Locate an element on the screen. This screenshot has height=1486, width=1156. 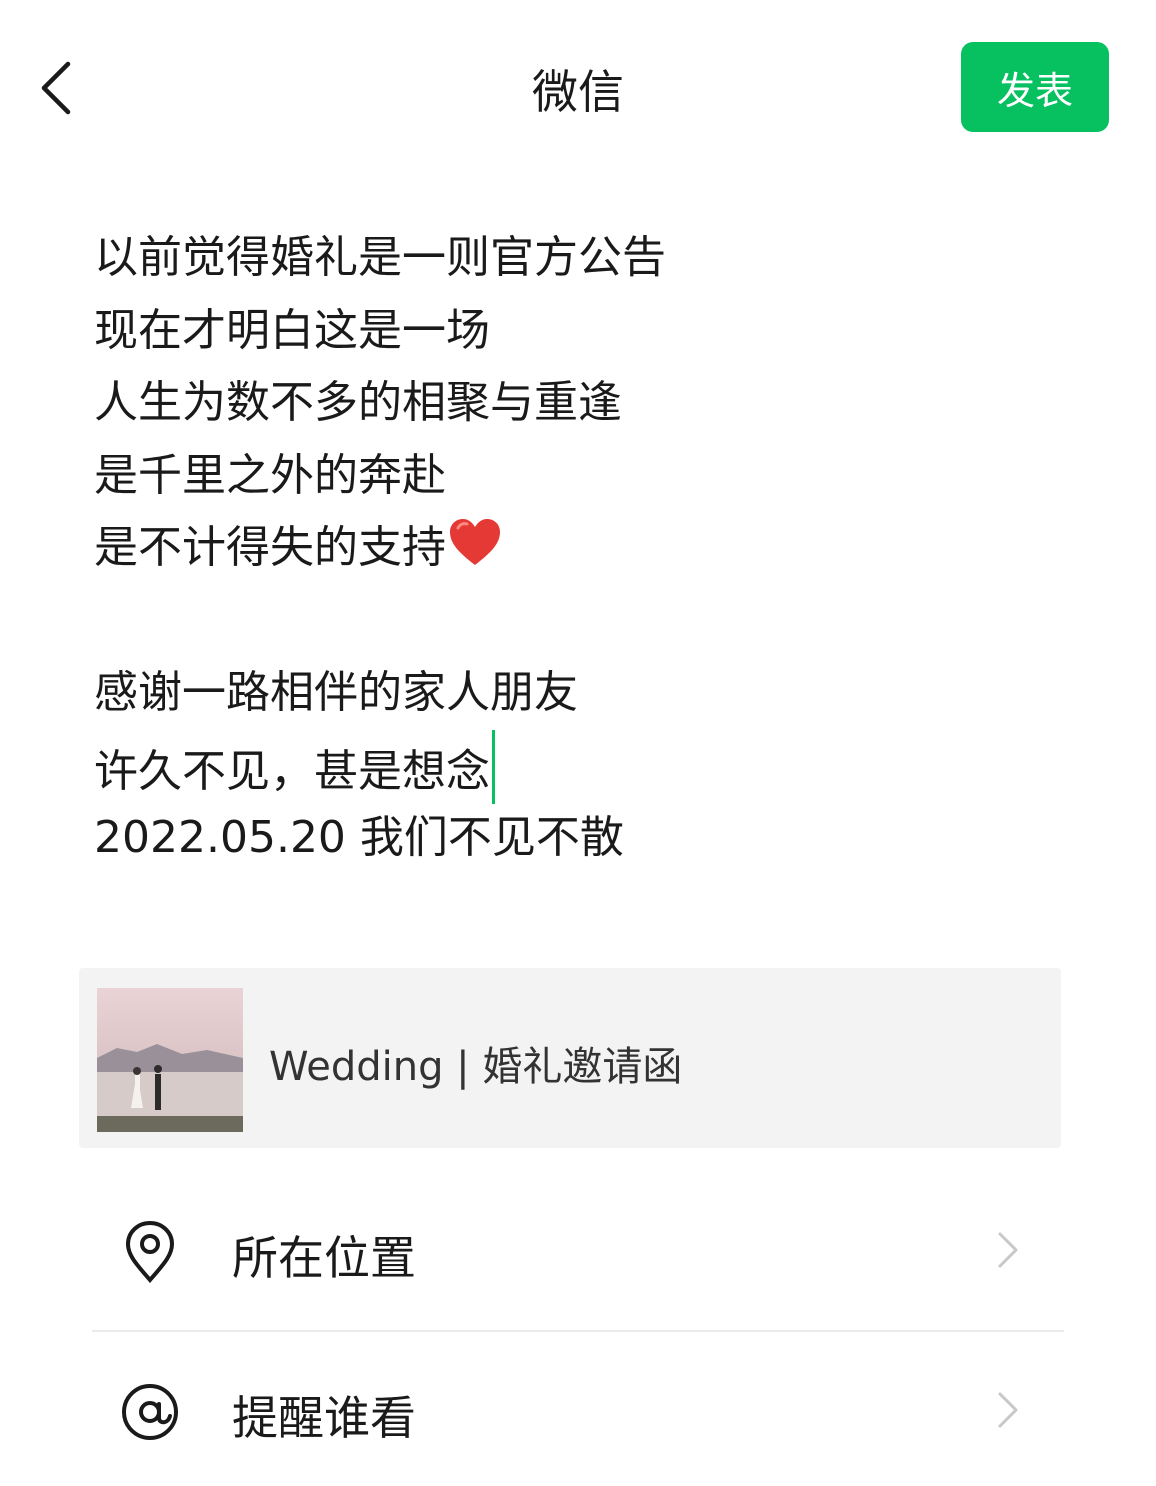
shared-link-card: Wedding | 婚礼邀请函 is located at coordinates (570, 1058).